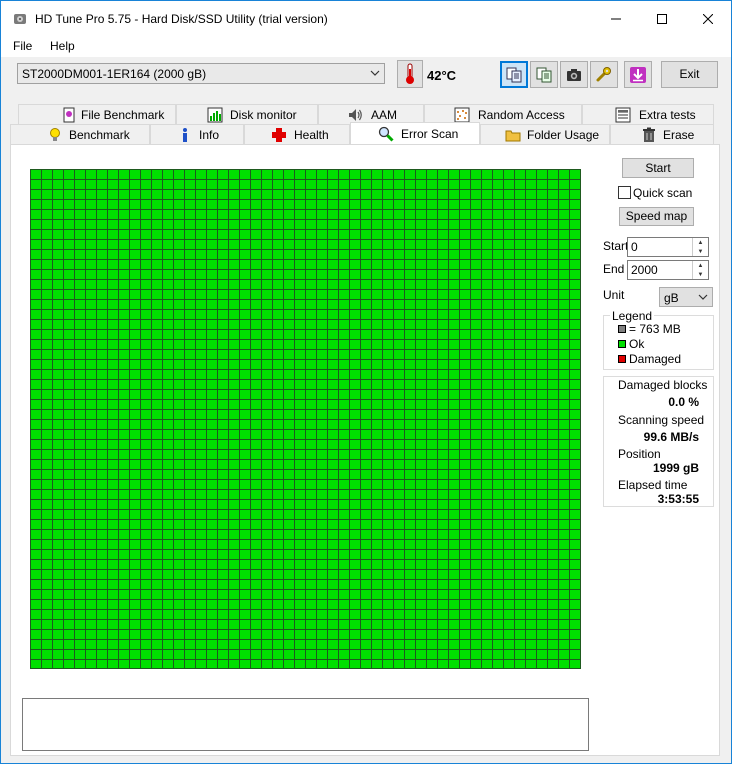  I want to click on download-arrow-icon, so click(638, 74).